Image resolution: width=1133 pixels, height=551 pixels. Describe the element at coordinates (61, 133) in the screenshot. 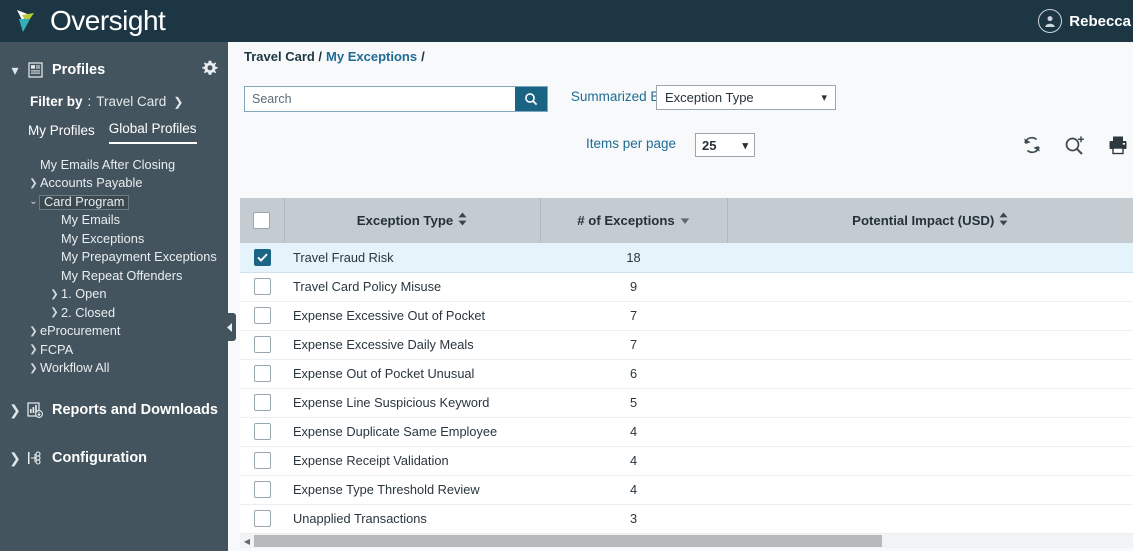

I see `tab-my-profiles: My Profiles` at that location.